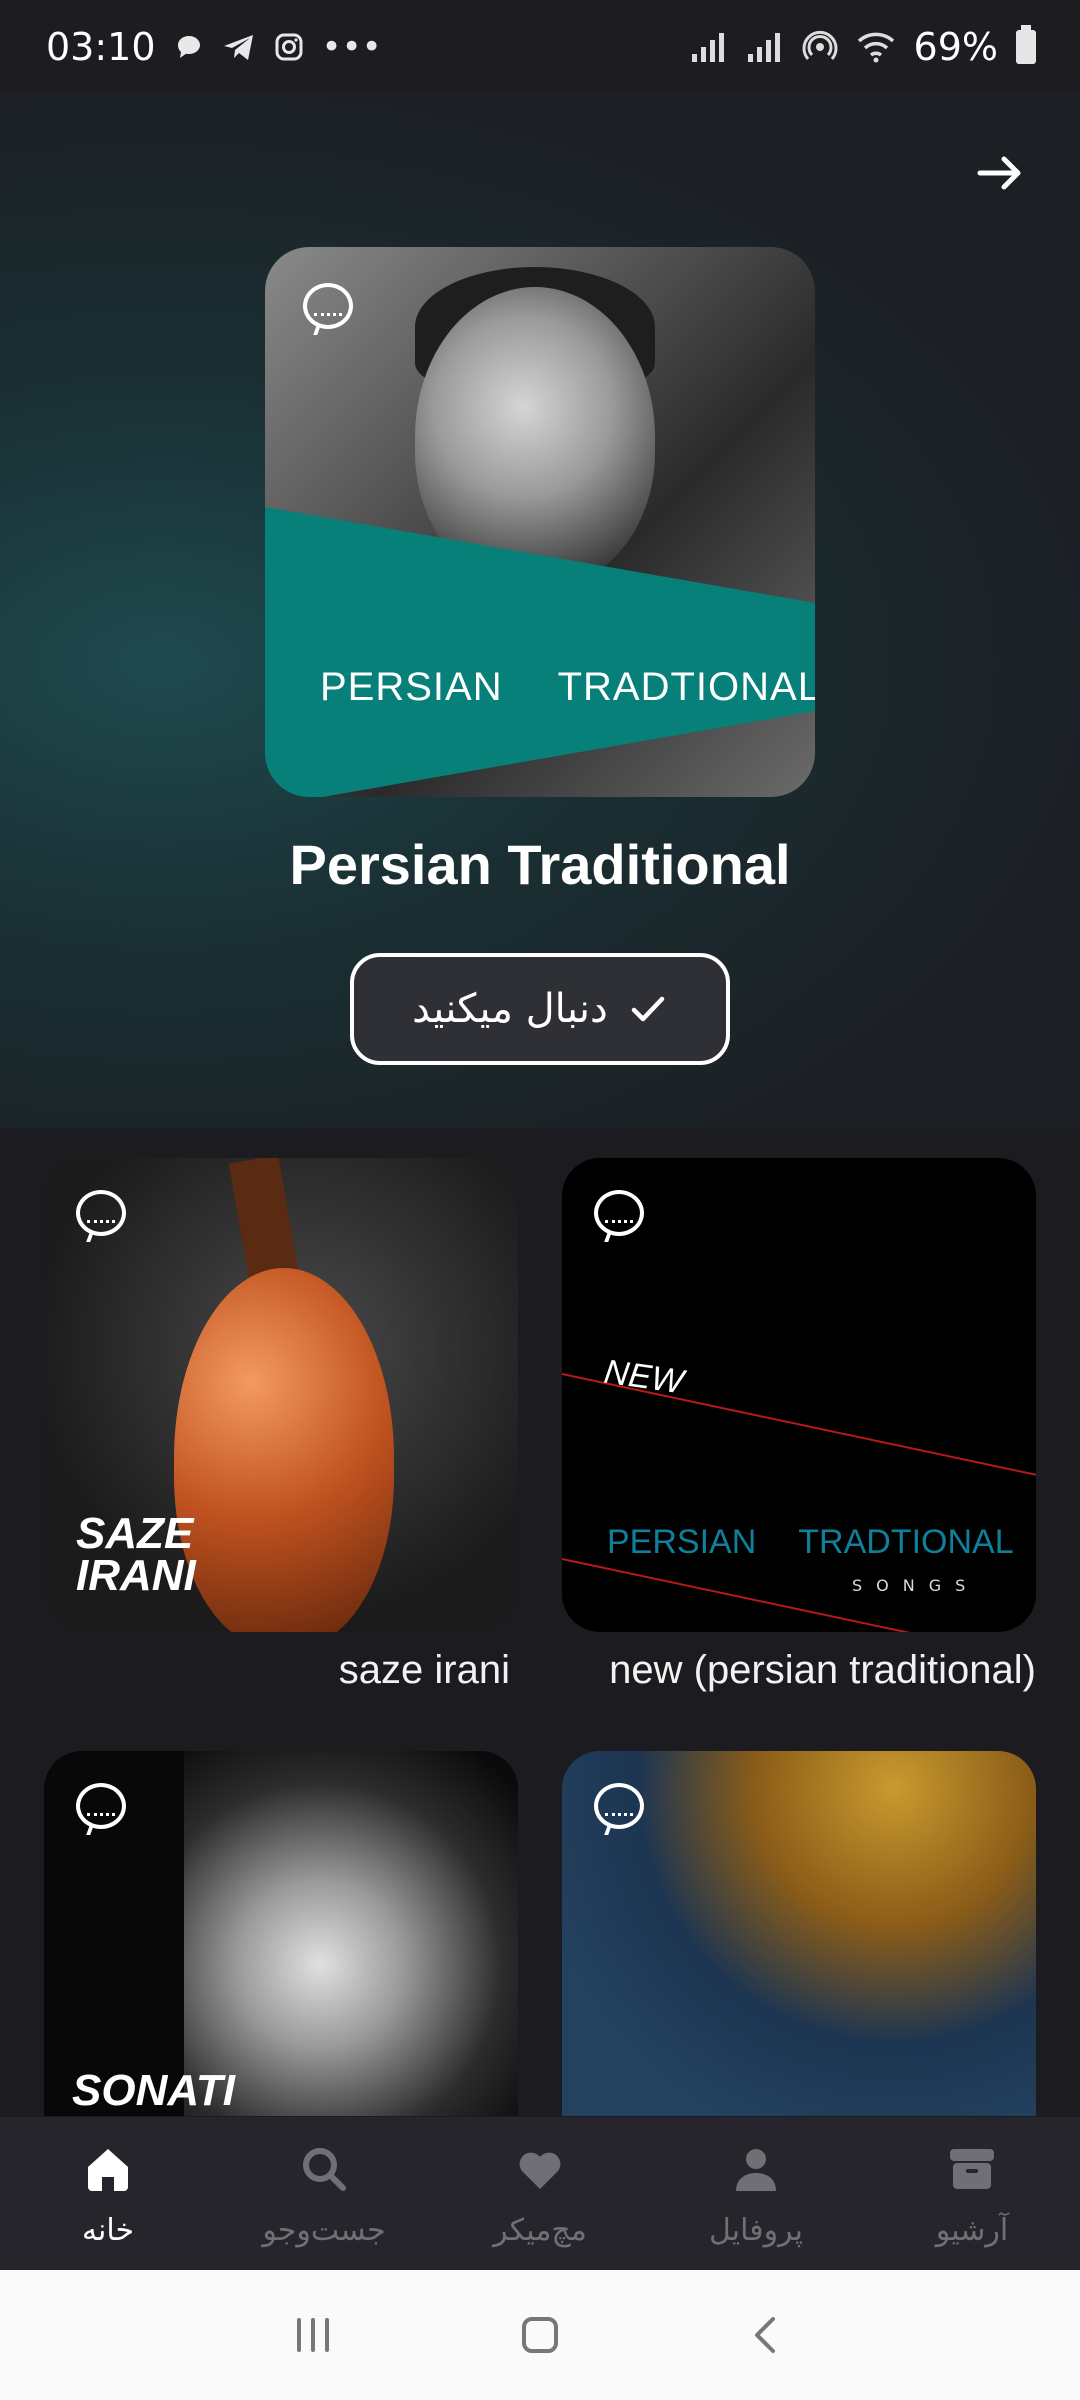 This screenshot has width=1080, height=2400. Describe the element at coordinates (135, 1533) in the screenshot. I see `card-cover-word: SAZE` at that location.